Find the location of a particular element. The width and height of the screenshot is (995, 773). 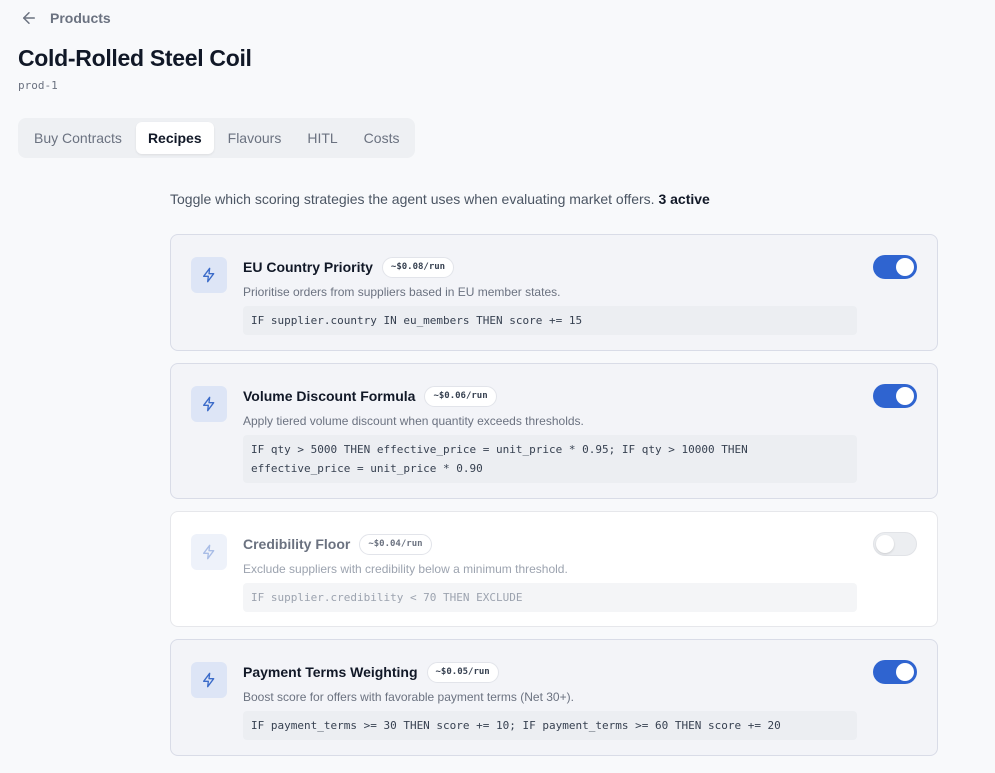

tab-costs: Costs is located at coordinates (382, 138).